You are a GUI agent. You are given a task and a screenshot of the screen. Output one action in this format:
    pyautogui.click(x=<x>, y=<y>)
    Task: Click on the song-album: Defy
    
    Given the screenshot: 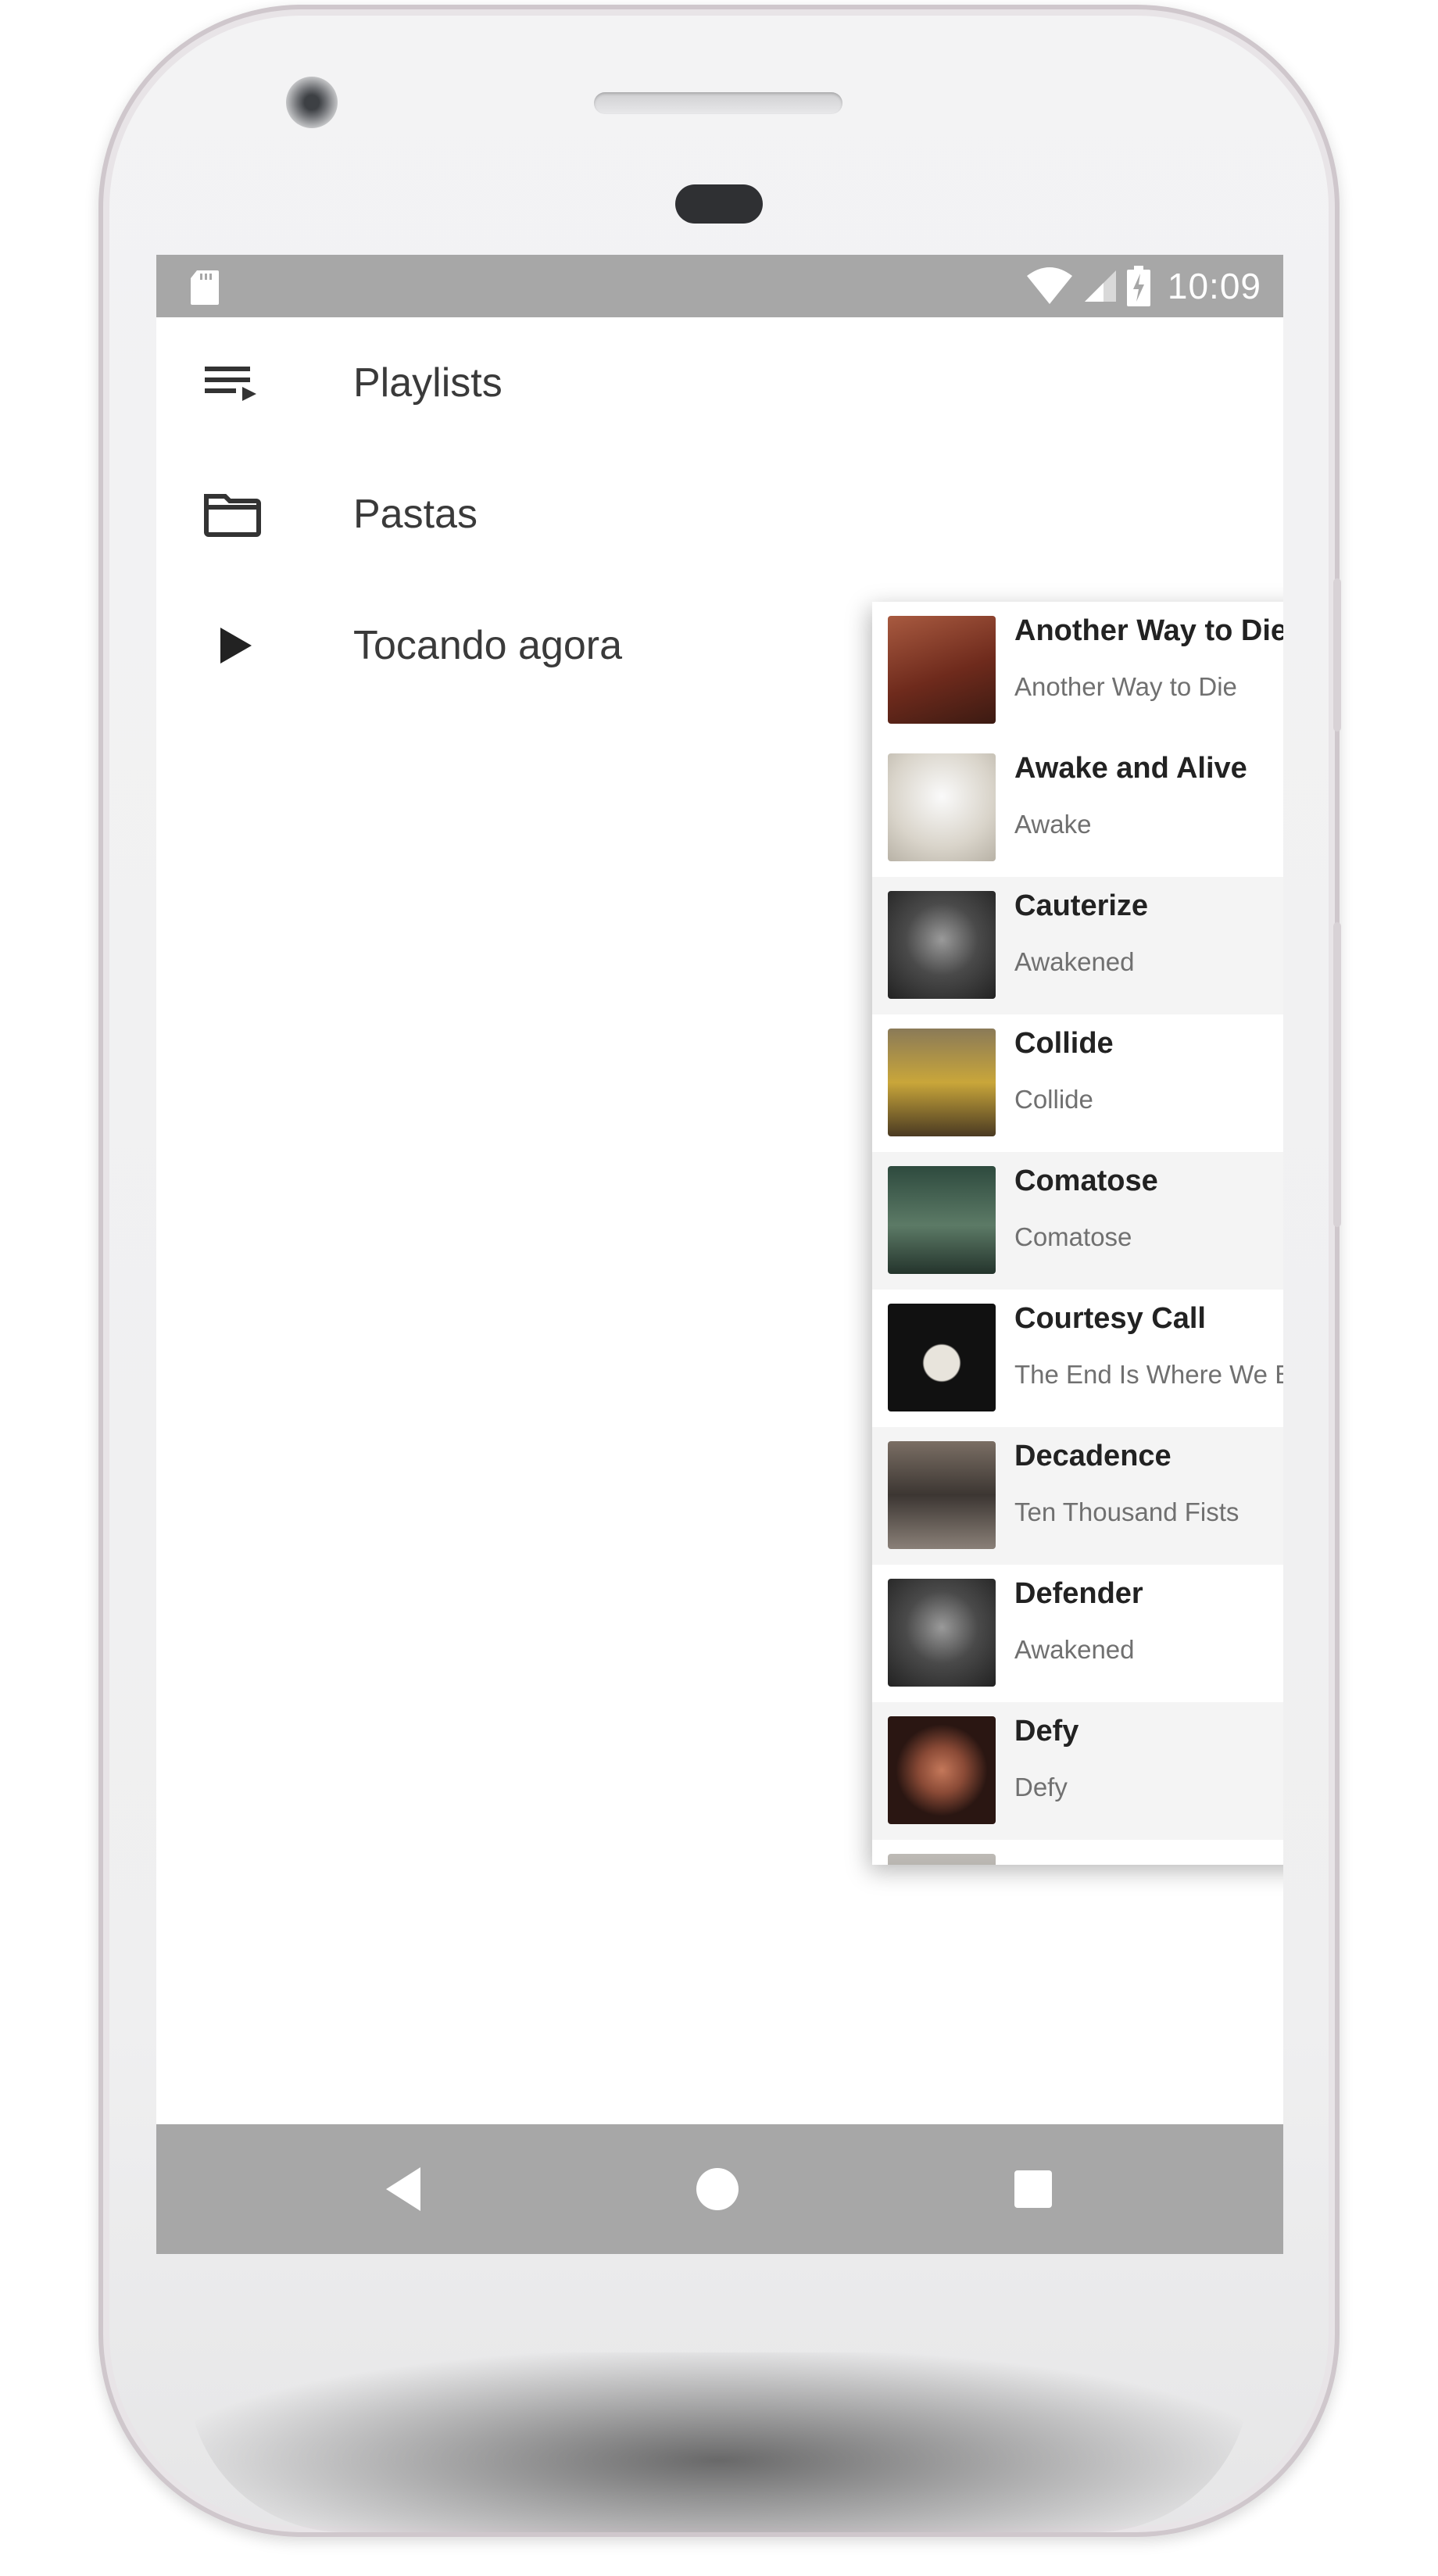 What is the action you would take?
    pyautogui.click(x=1041, y=1787)
    